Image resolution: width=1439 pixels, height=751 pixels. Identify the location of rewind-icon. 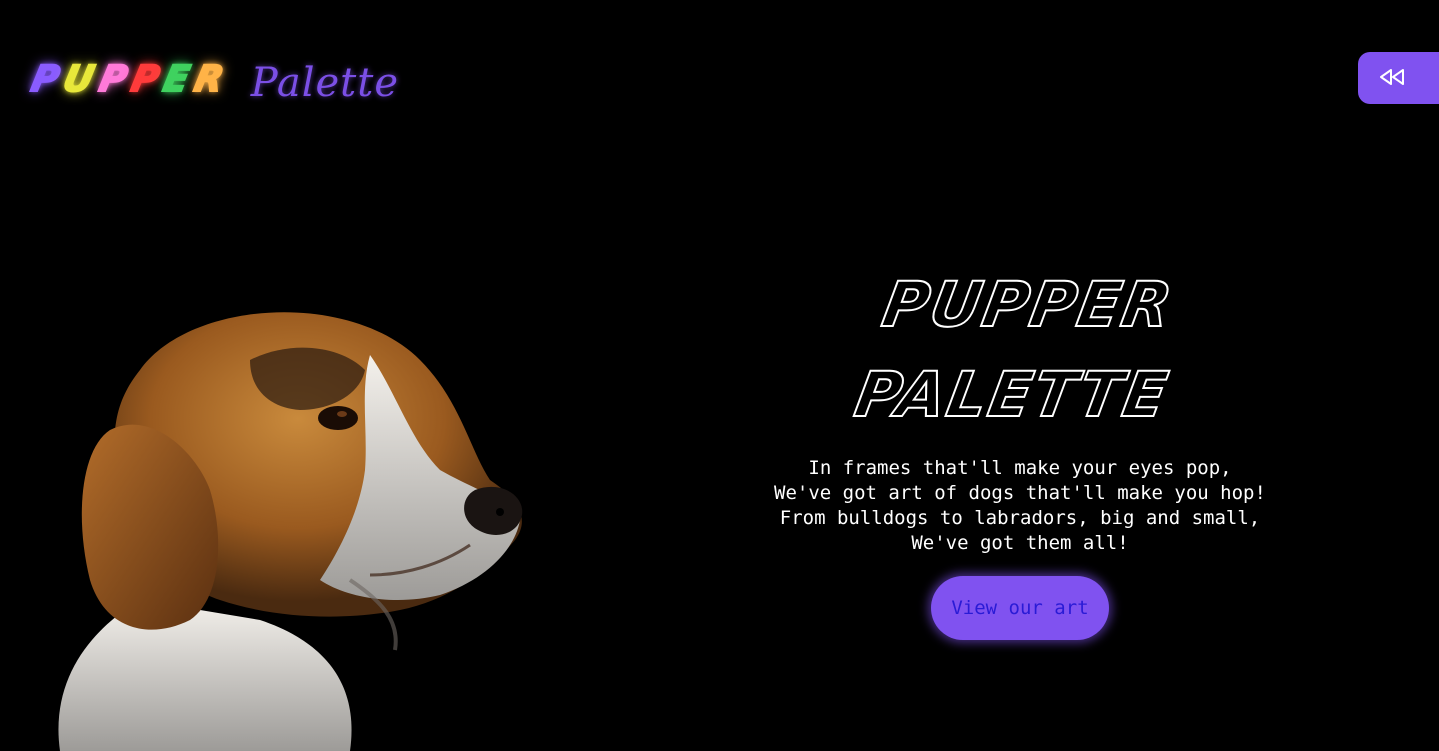
(1392, 77).